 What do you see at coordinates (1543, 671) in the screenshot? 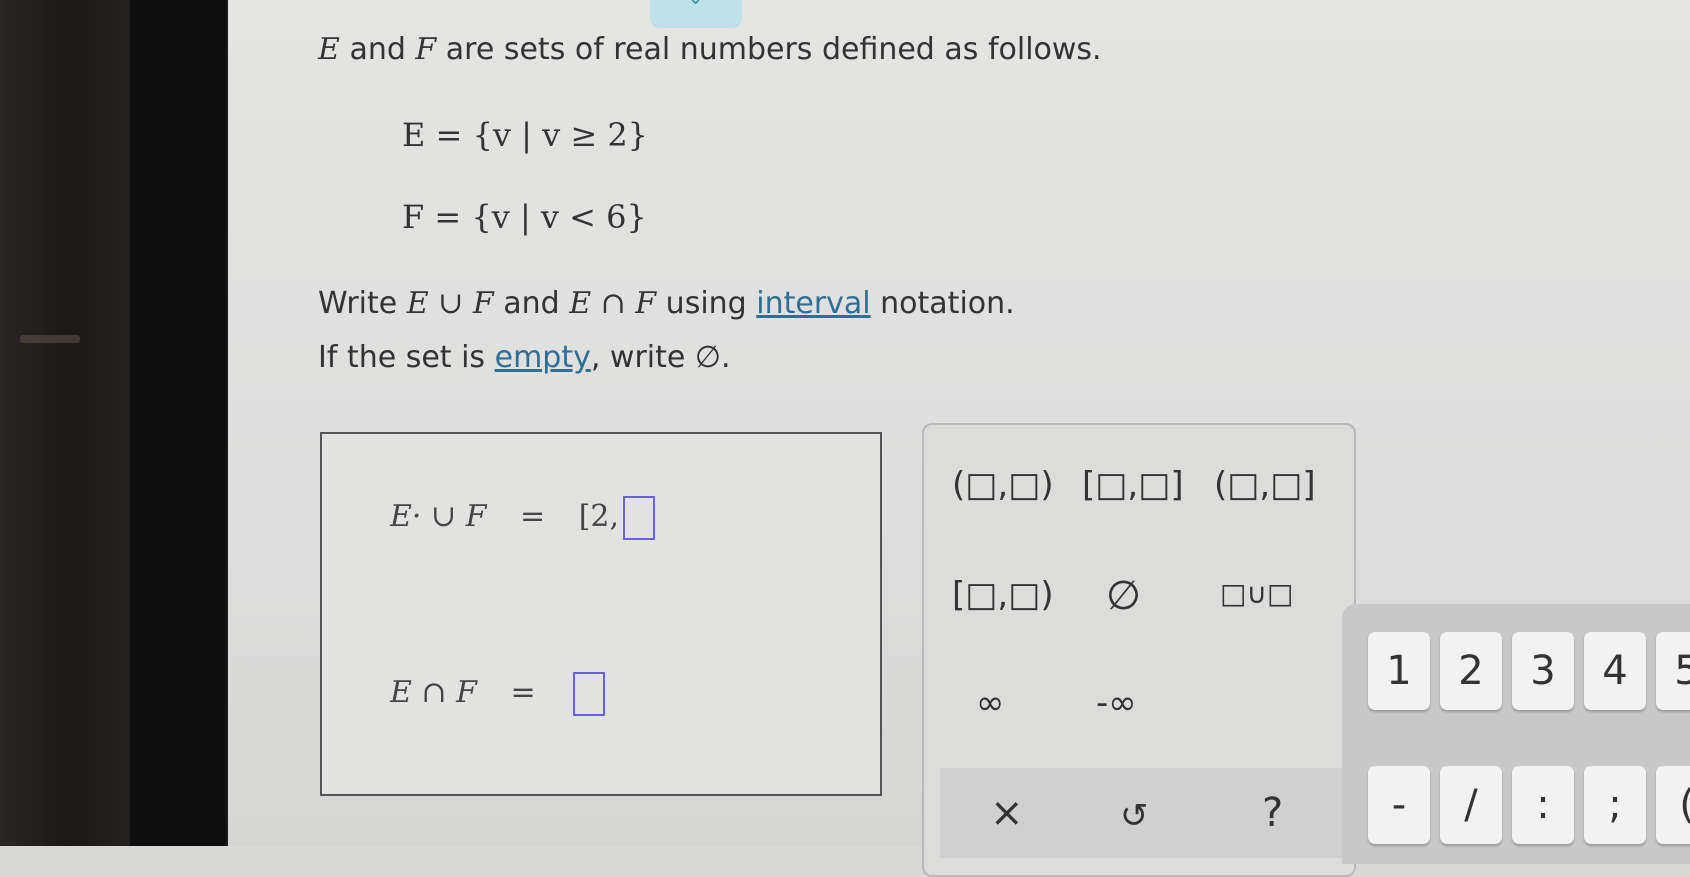
I see `key-3: 3` at bounding box center [1543, 671].